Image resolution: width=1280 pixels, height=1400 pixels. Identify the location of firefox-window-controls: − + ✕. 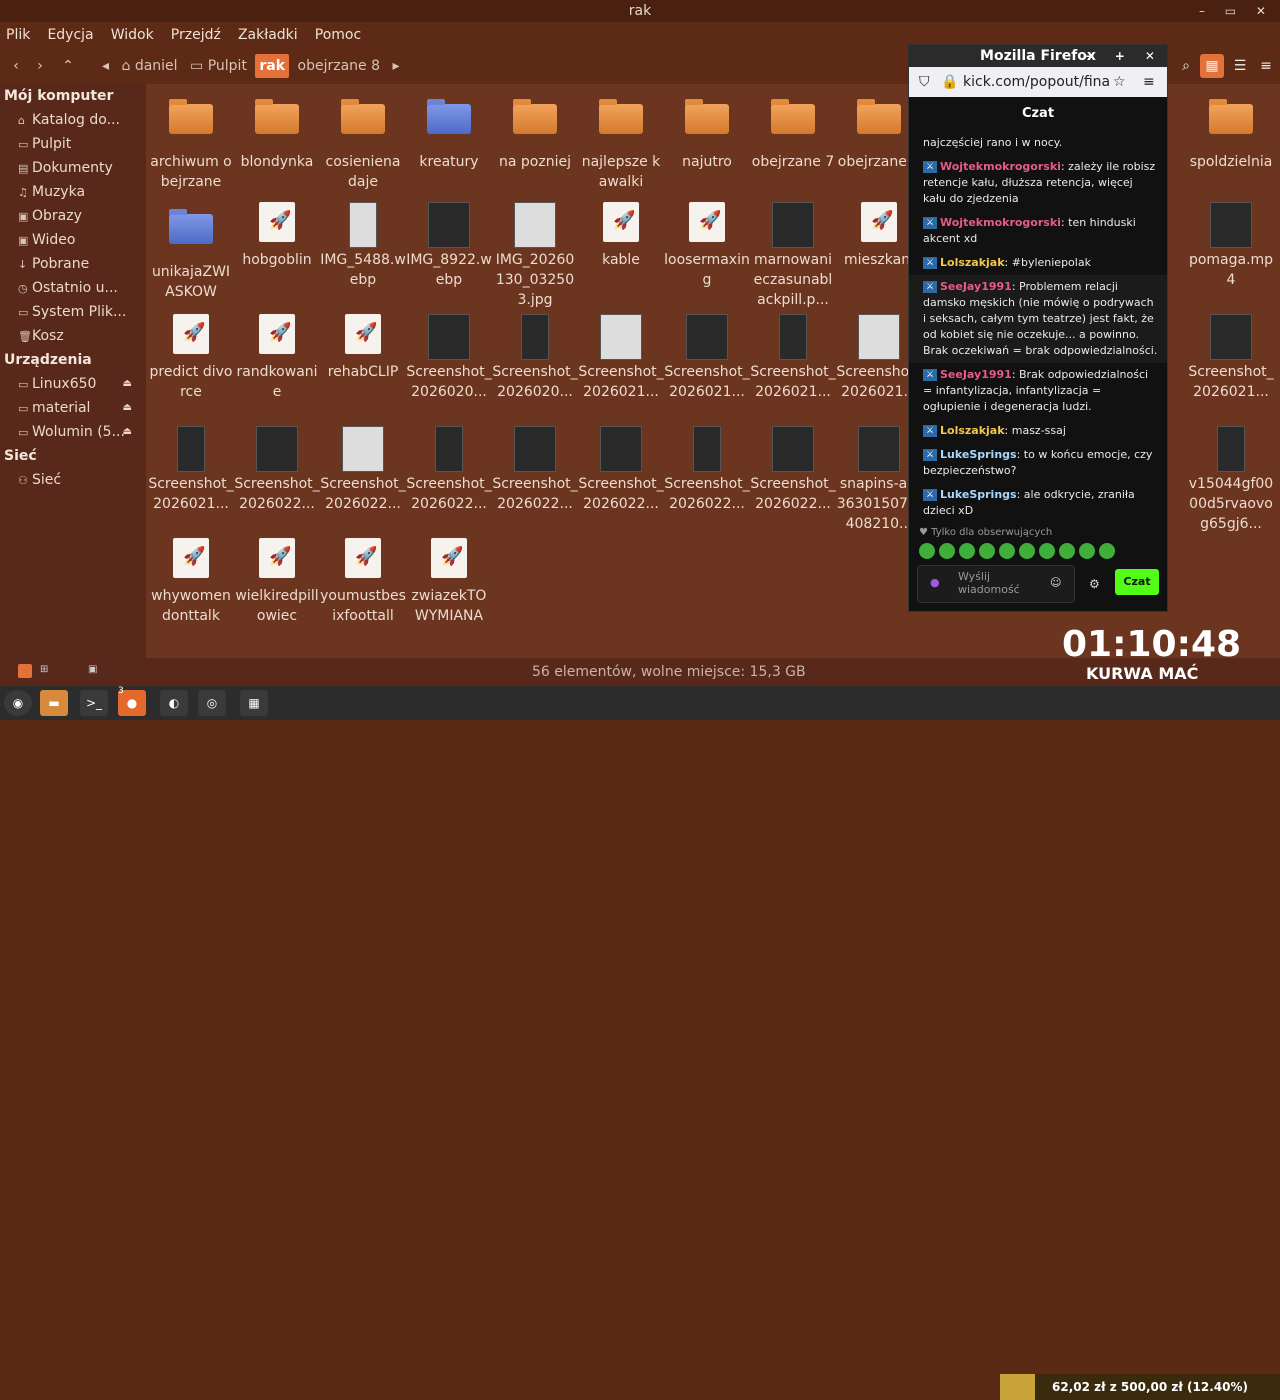
(1123, 56).